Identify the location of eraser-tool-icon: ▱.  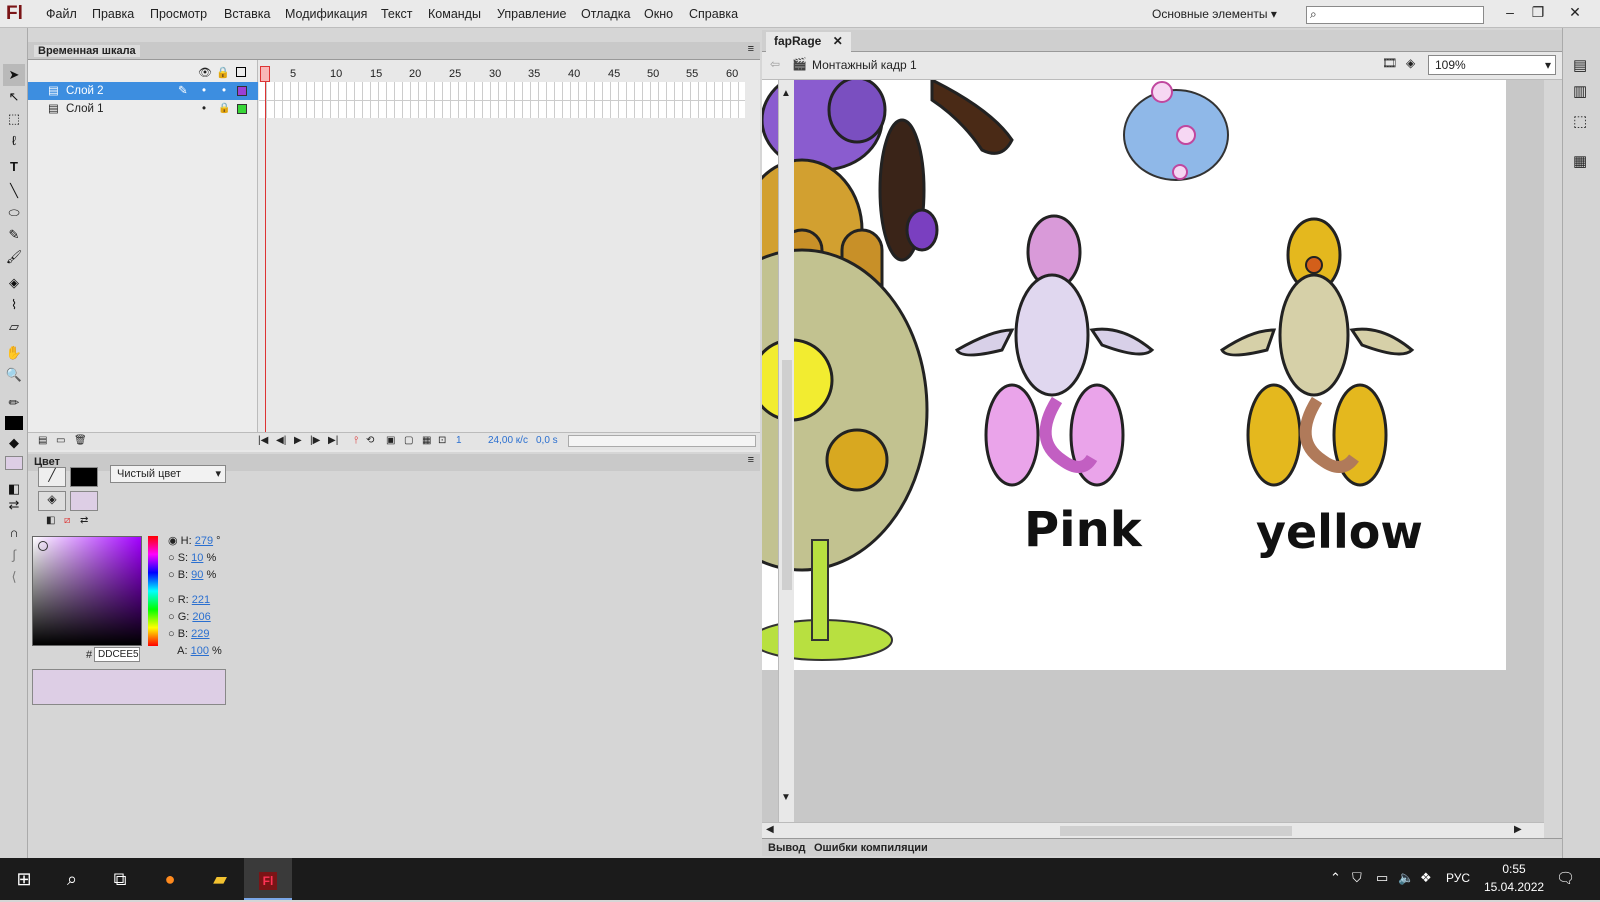
(14, 327).